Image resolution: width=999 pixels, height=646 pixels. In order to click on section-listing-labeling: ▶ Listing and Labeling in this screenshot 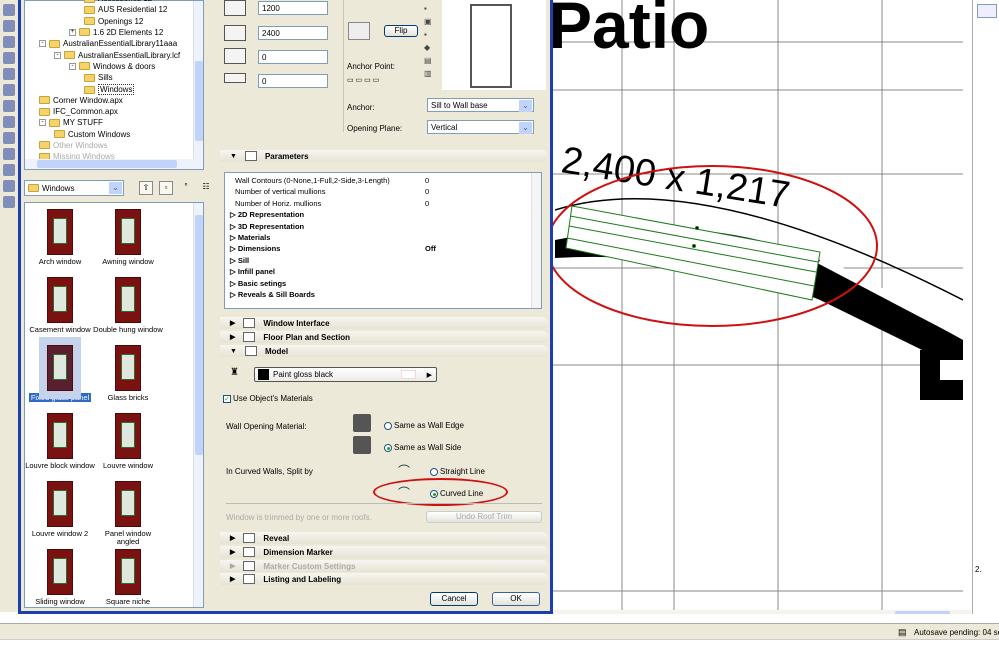, I will do `click(384, 579)`.